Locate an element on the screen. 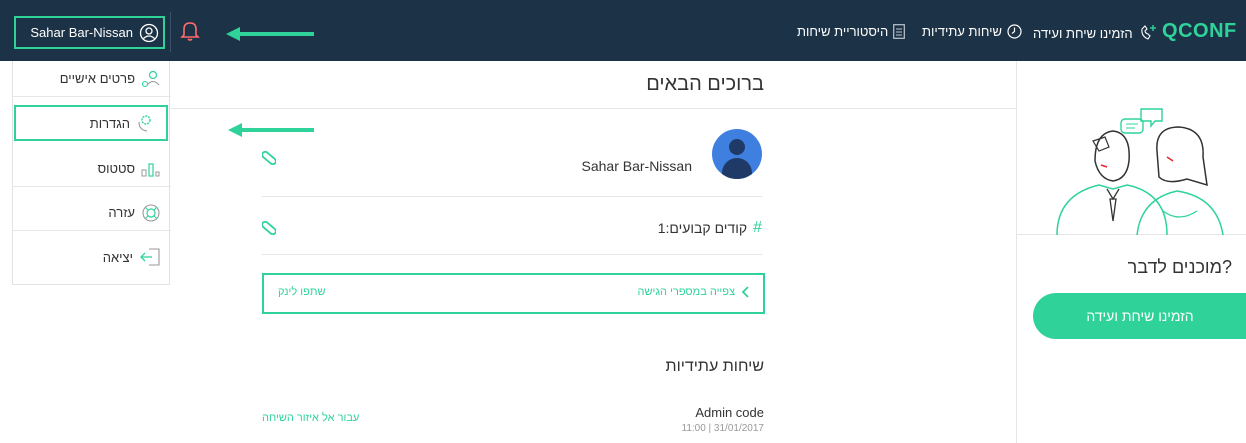 The image size is (1246, 443). goto-call-area-link: עבור אל איזור השיחה is located at coordinates (310, 418).